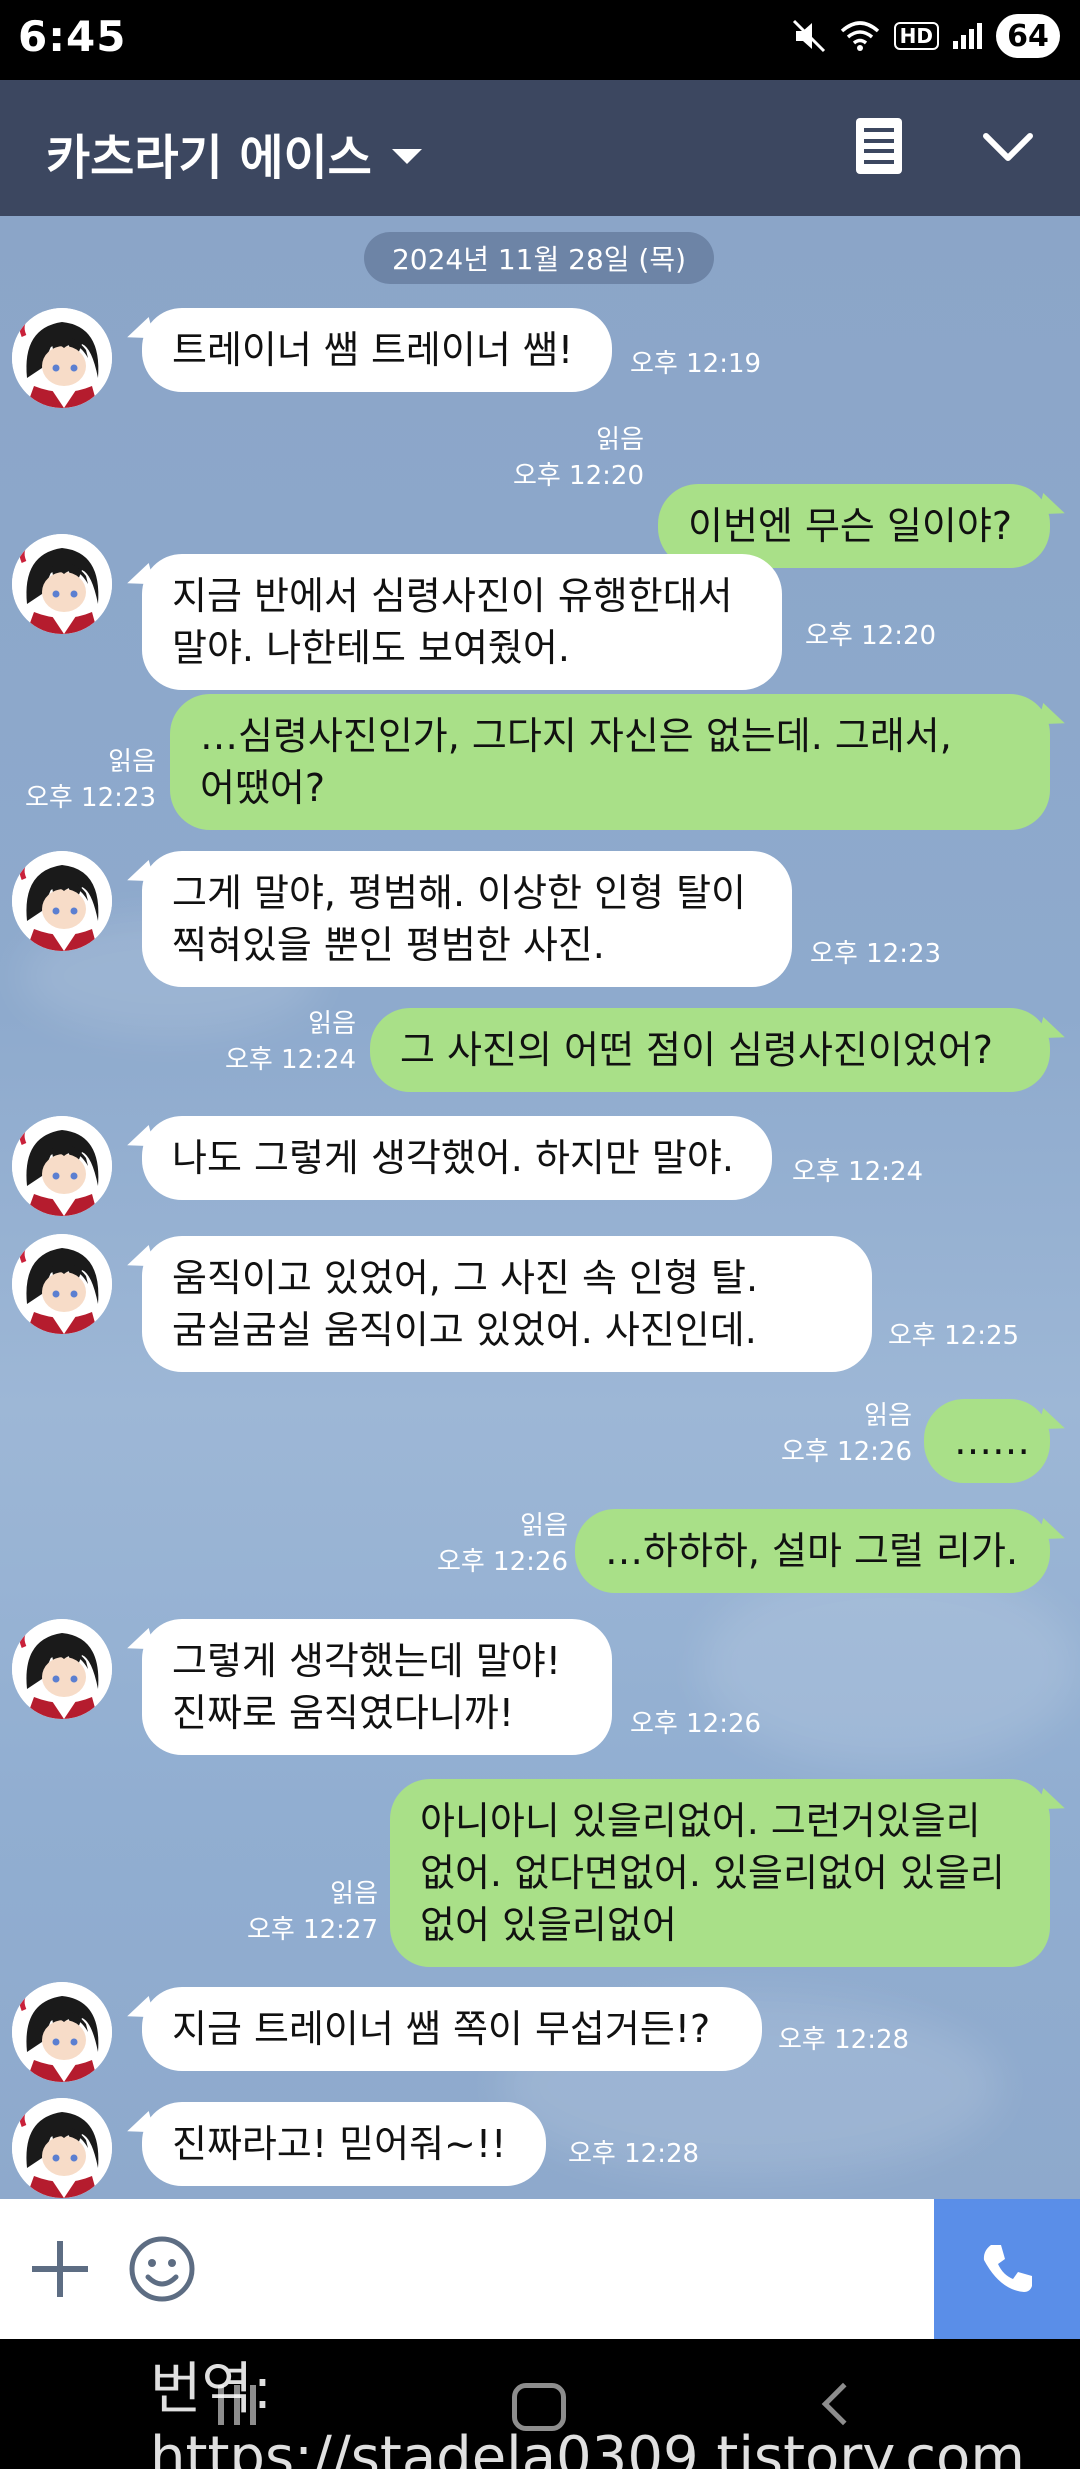 The image size is (1080, 2469). I want to click on message-time: 오후 12:25, so click(954, 1336).